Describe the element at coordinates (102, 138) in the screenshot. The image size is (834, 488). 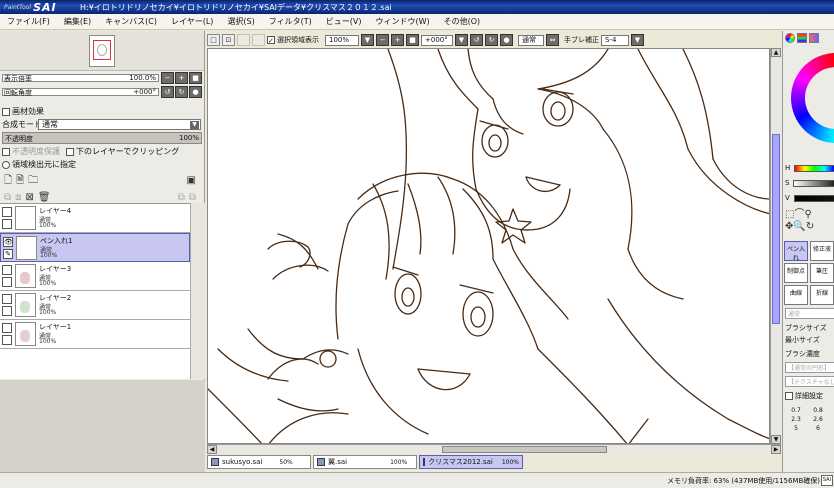
I see `opacity-slider: 不透明度 100%` at that location.